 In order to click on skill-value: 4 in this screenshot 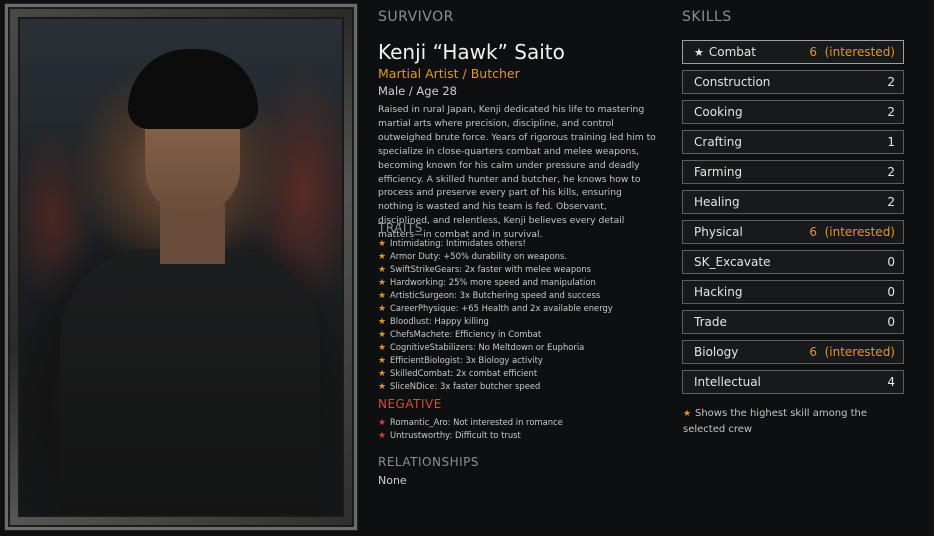, I will do `click(891, 382)`.